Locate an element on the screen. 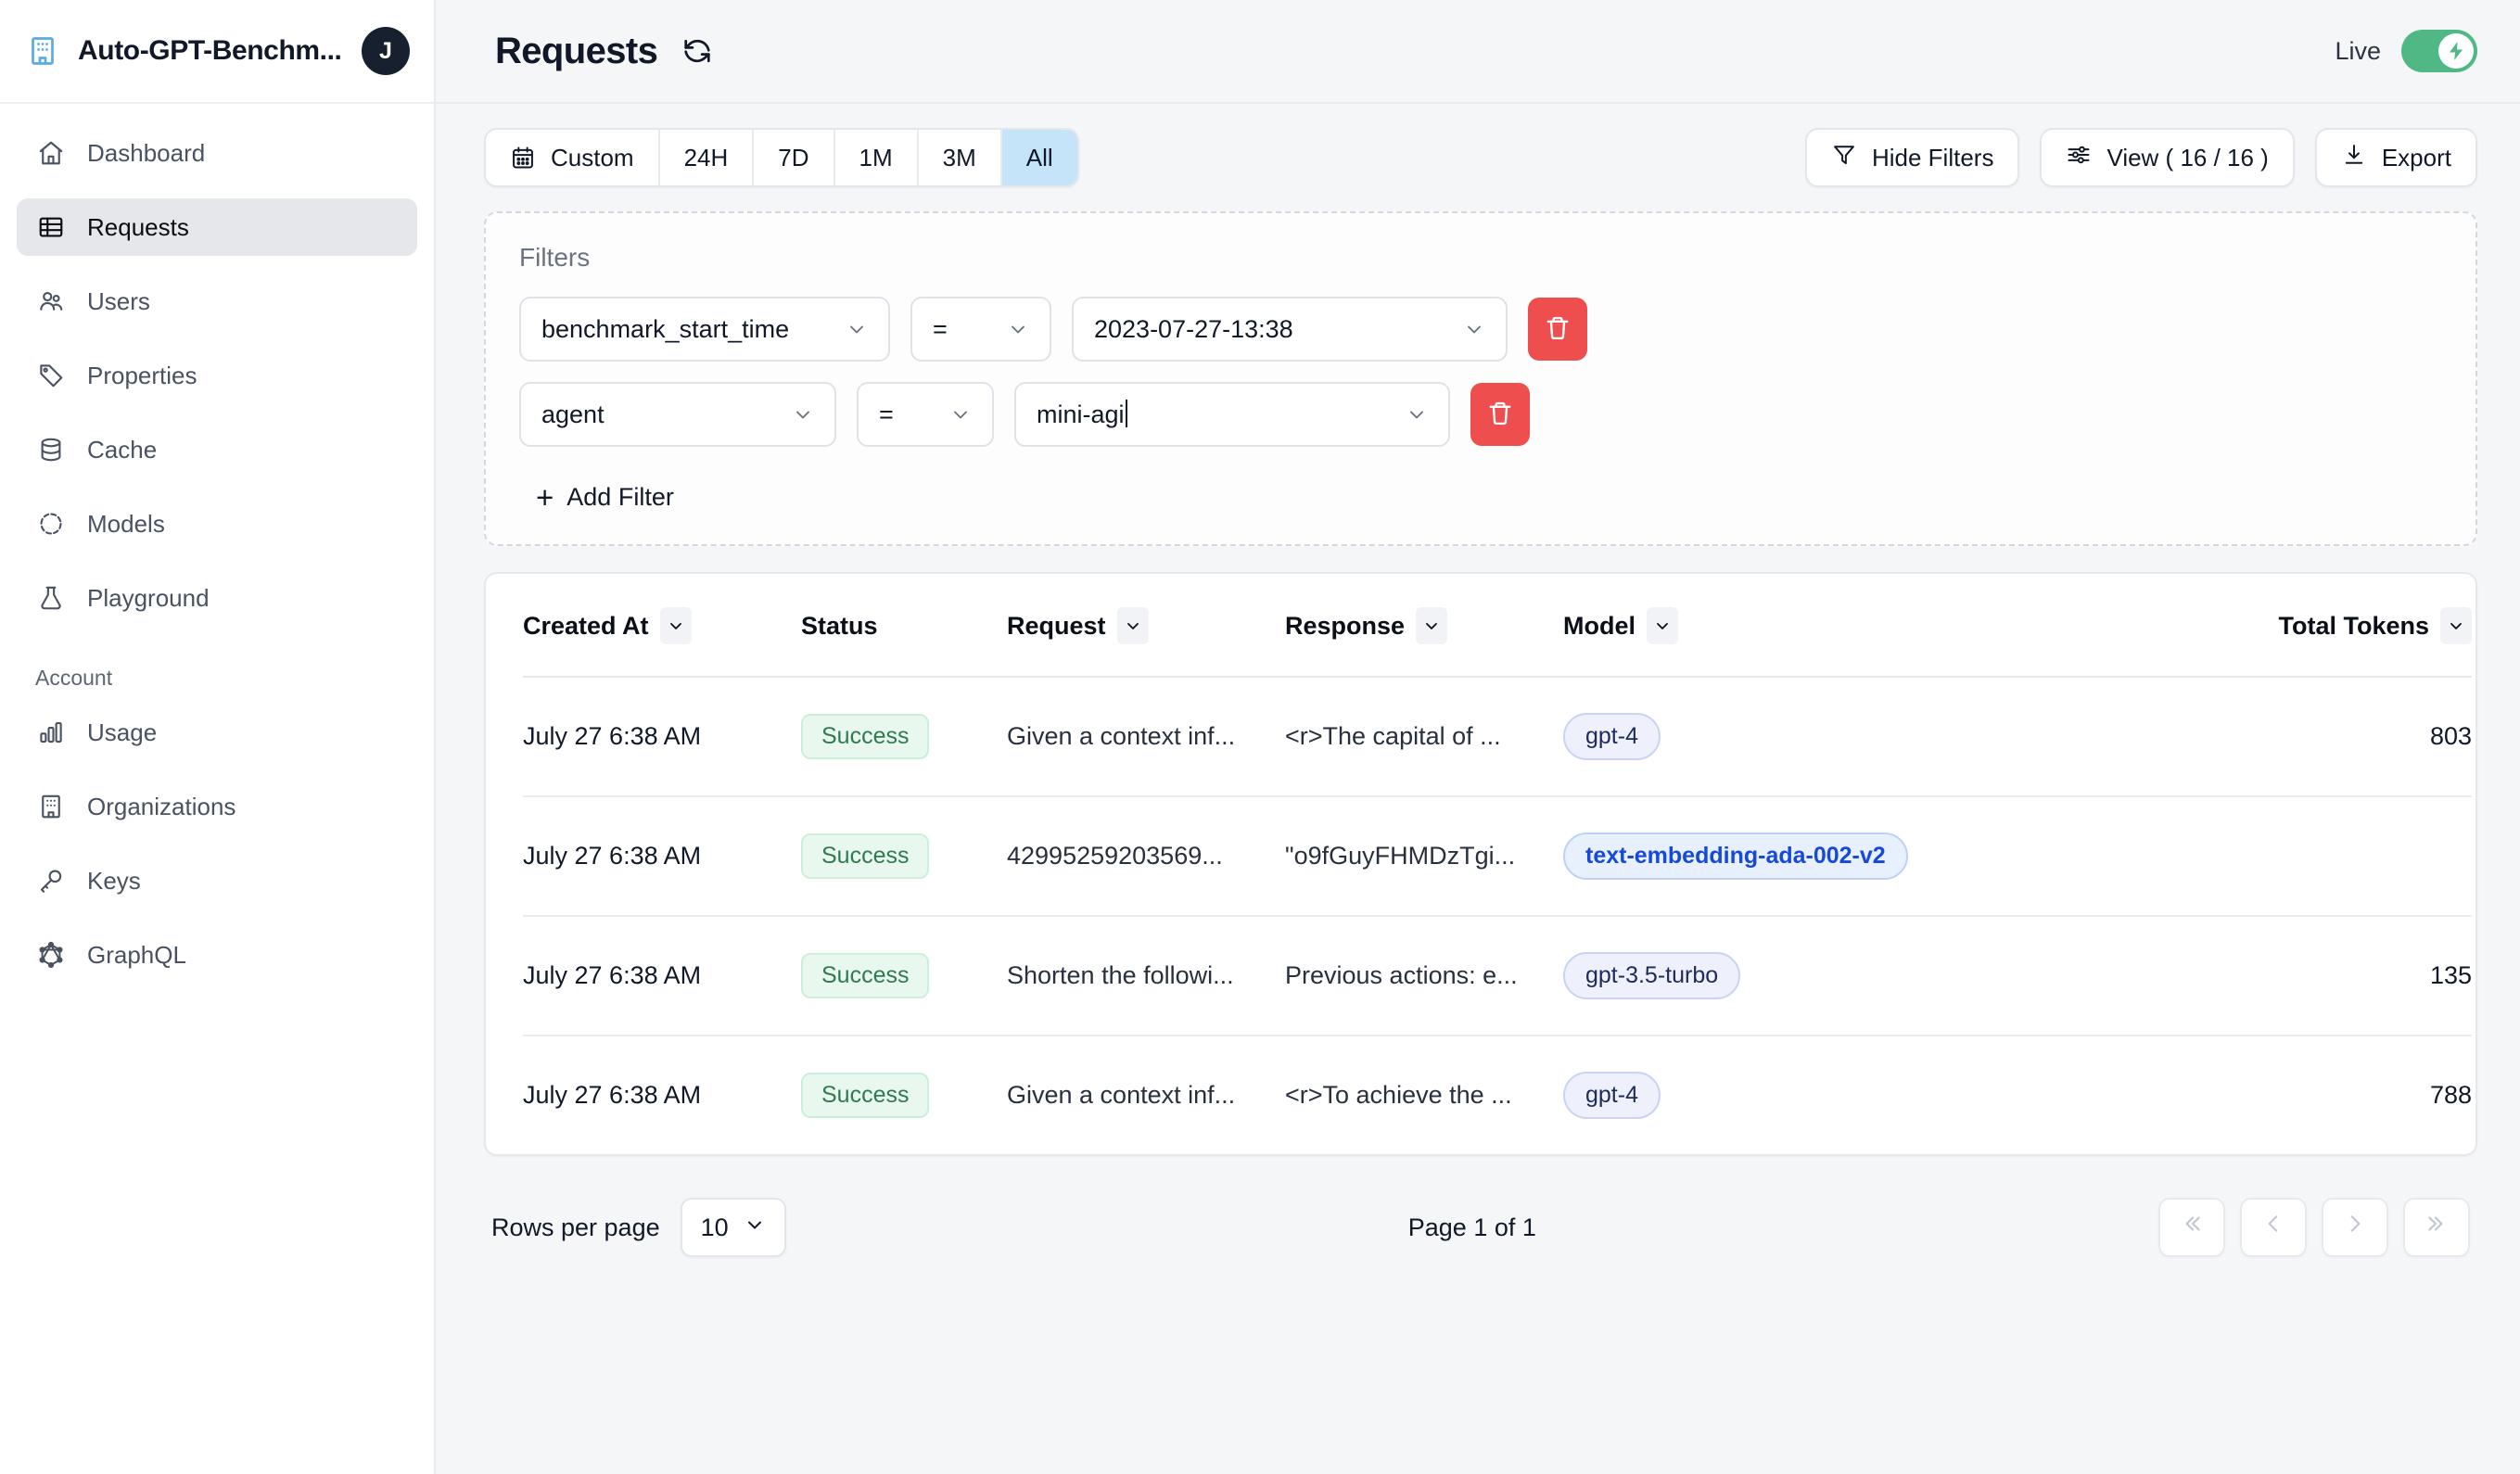 This screenshot has width=2520, height=1474. view-columns-button: View ( 16 / 16 ) is located at coordinates (2167, 158).